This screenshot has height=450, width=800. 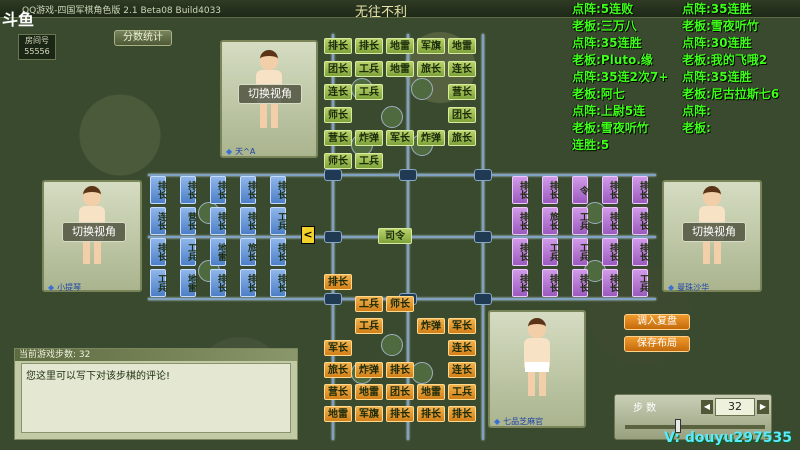 What do you see at coordinates (707, 407) in the screenshot?
I see `step-back-button: ◀` at bounding box center [707, 407].